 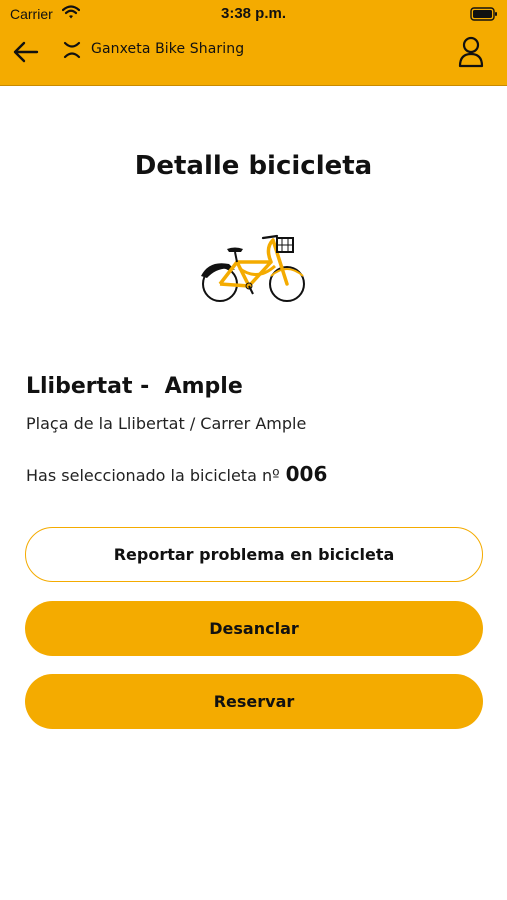 I want to click on reserve-label: Reservar, so click(x=254, y=701).